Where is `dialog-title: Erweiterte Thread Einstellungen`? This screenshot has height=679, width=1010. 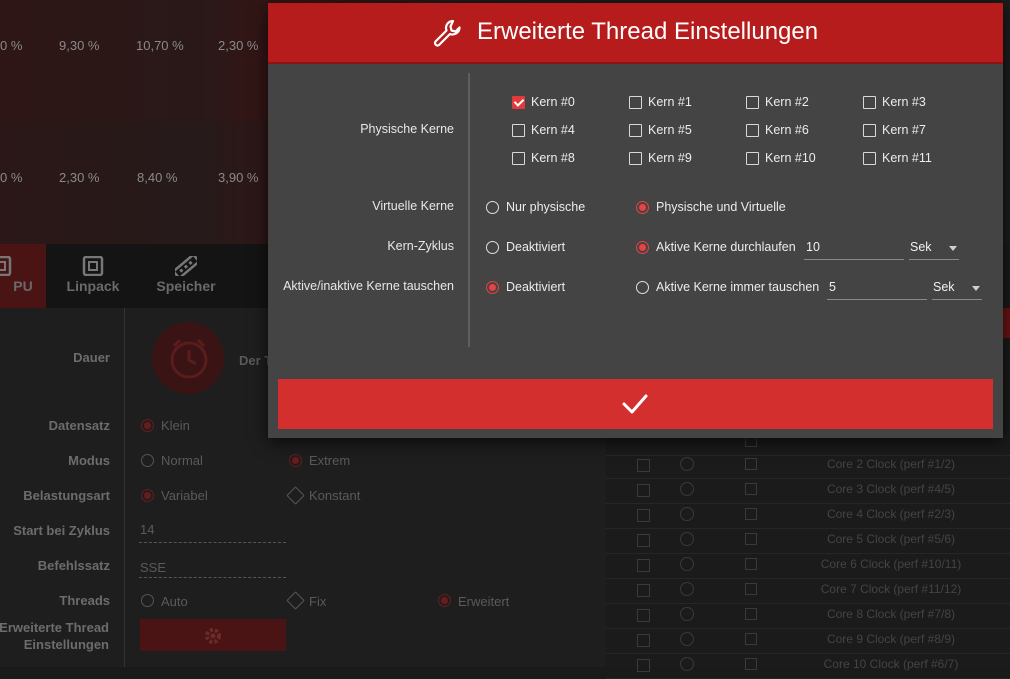
dialog-title: Erweiterte Thread Einstellungen is located at coordinates (648, 31).